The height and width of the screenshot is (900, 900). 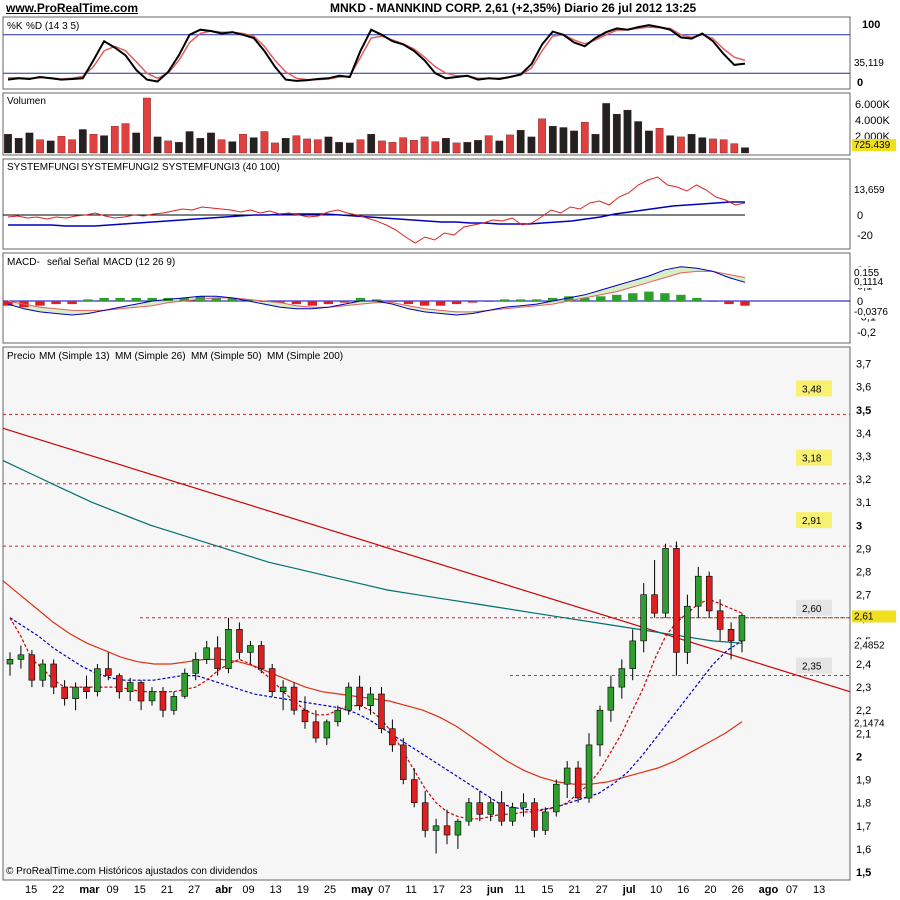 I want to click on legend-sma50: MM (Simple 50), so click(x=226, y=356).